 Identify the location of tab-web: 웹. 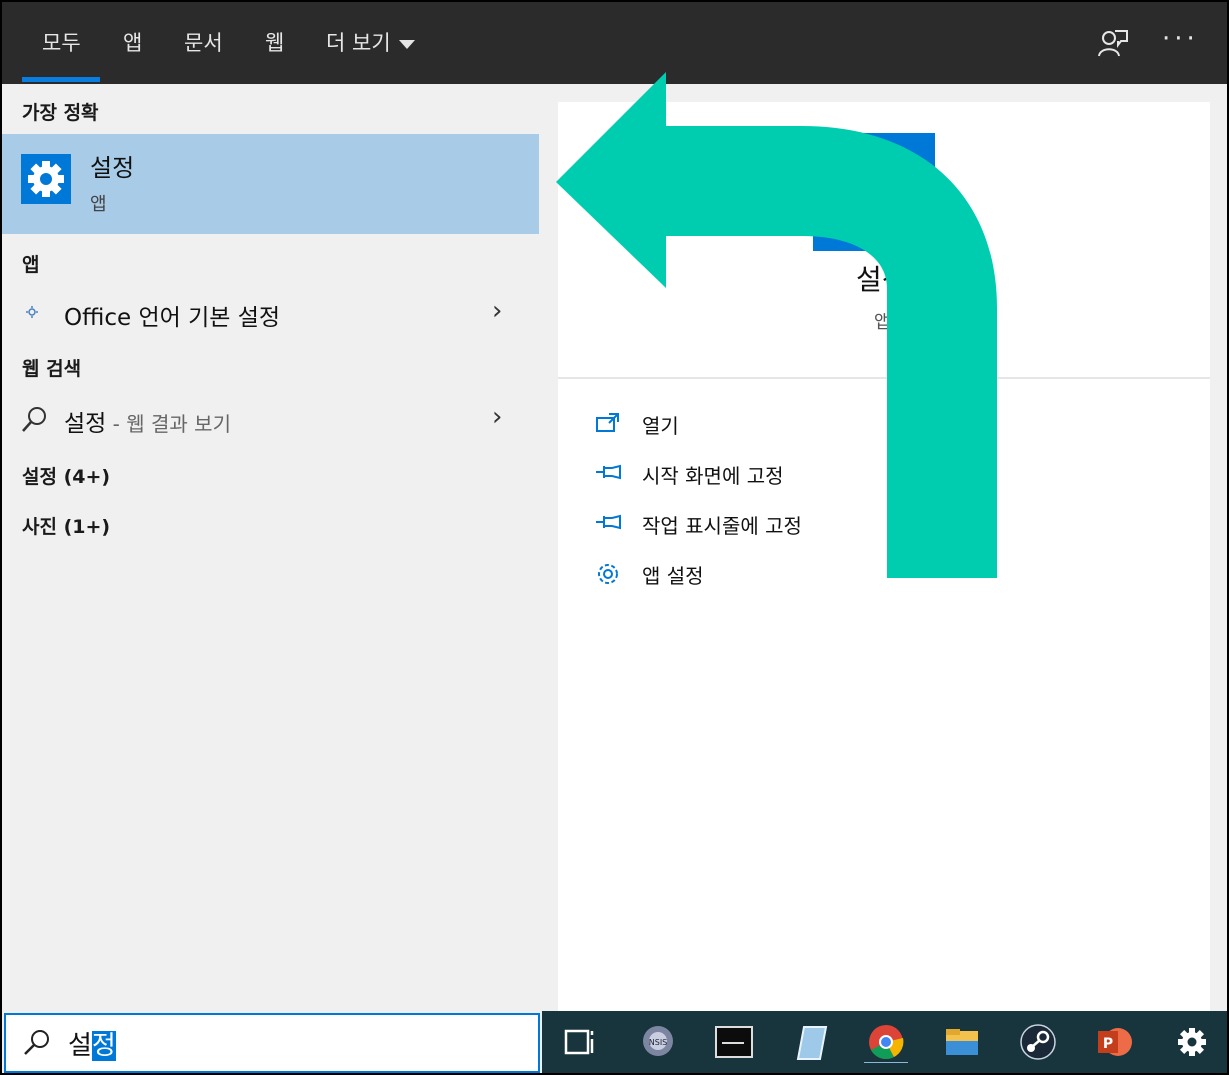
(274, 43).